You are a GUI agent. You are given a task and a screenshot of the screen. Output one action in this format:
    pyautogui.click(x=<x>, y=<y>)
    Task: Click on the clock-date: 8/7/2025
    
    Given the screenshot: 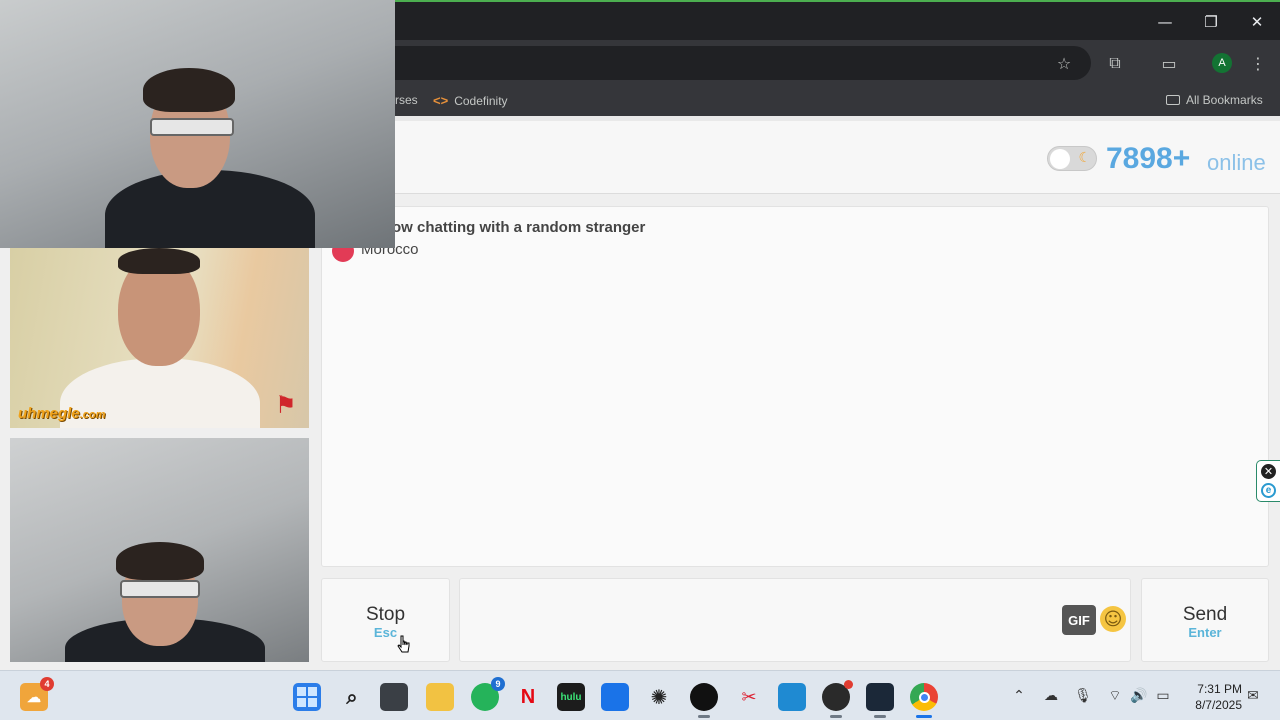 What is the action you would take?
    pyautogui.click(x=1218, y=705)
    